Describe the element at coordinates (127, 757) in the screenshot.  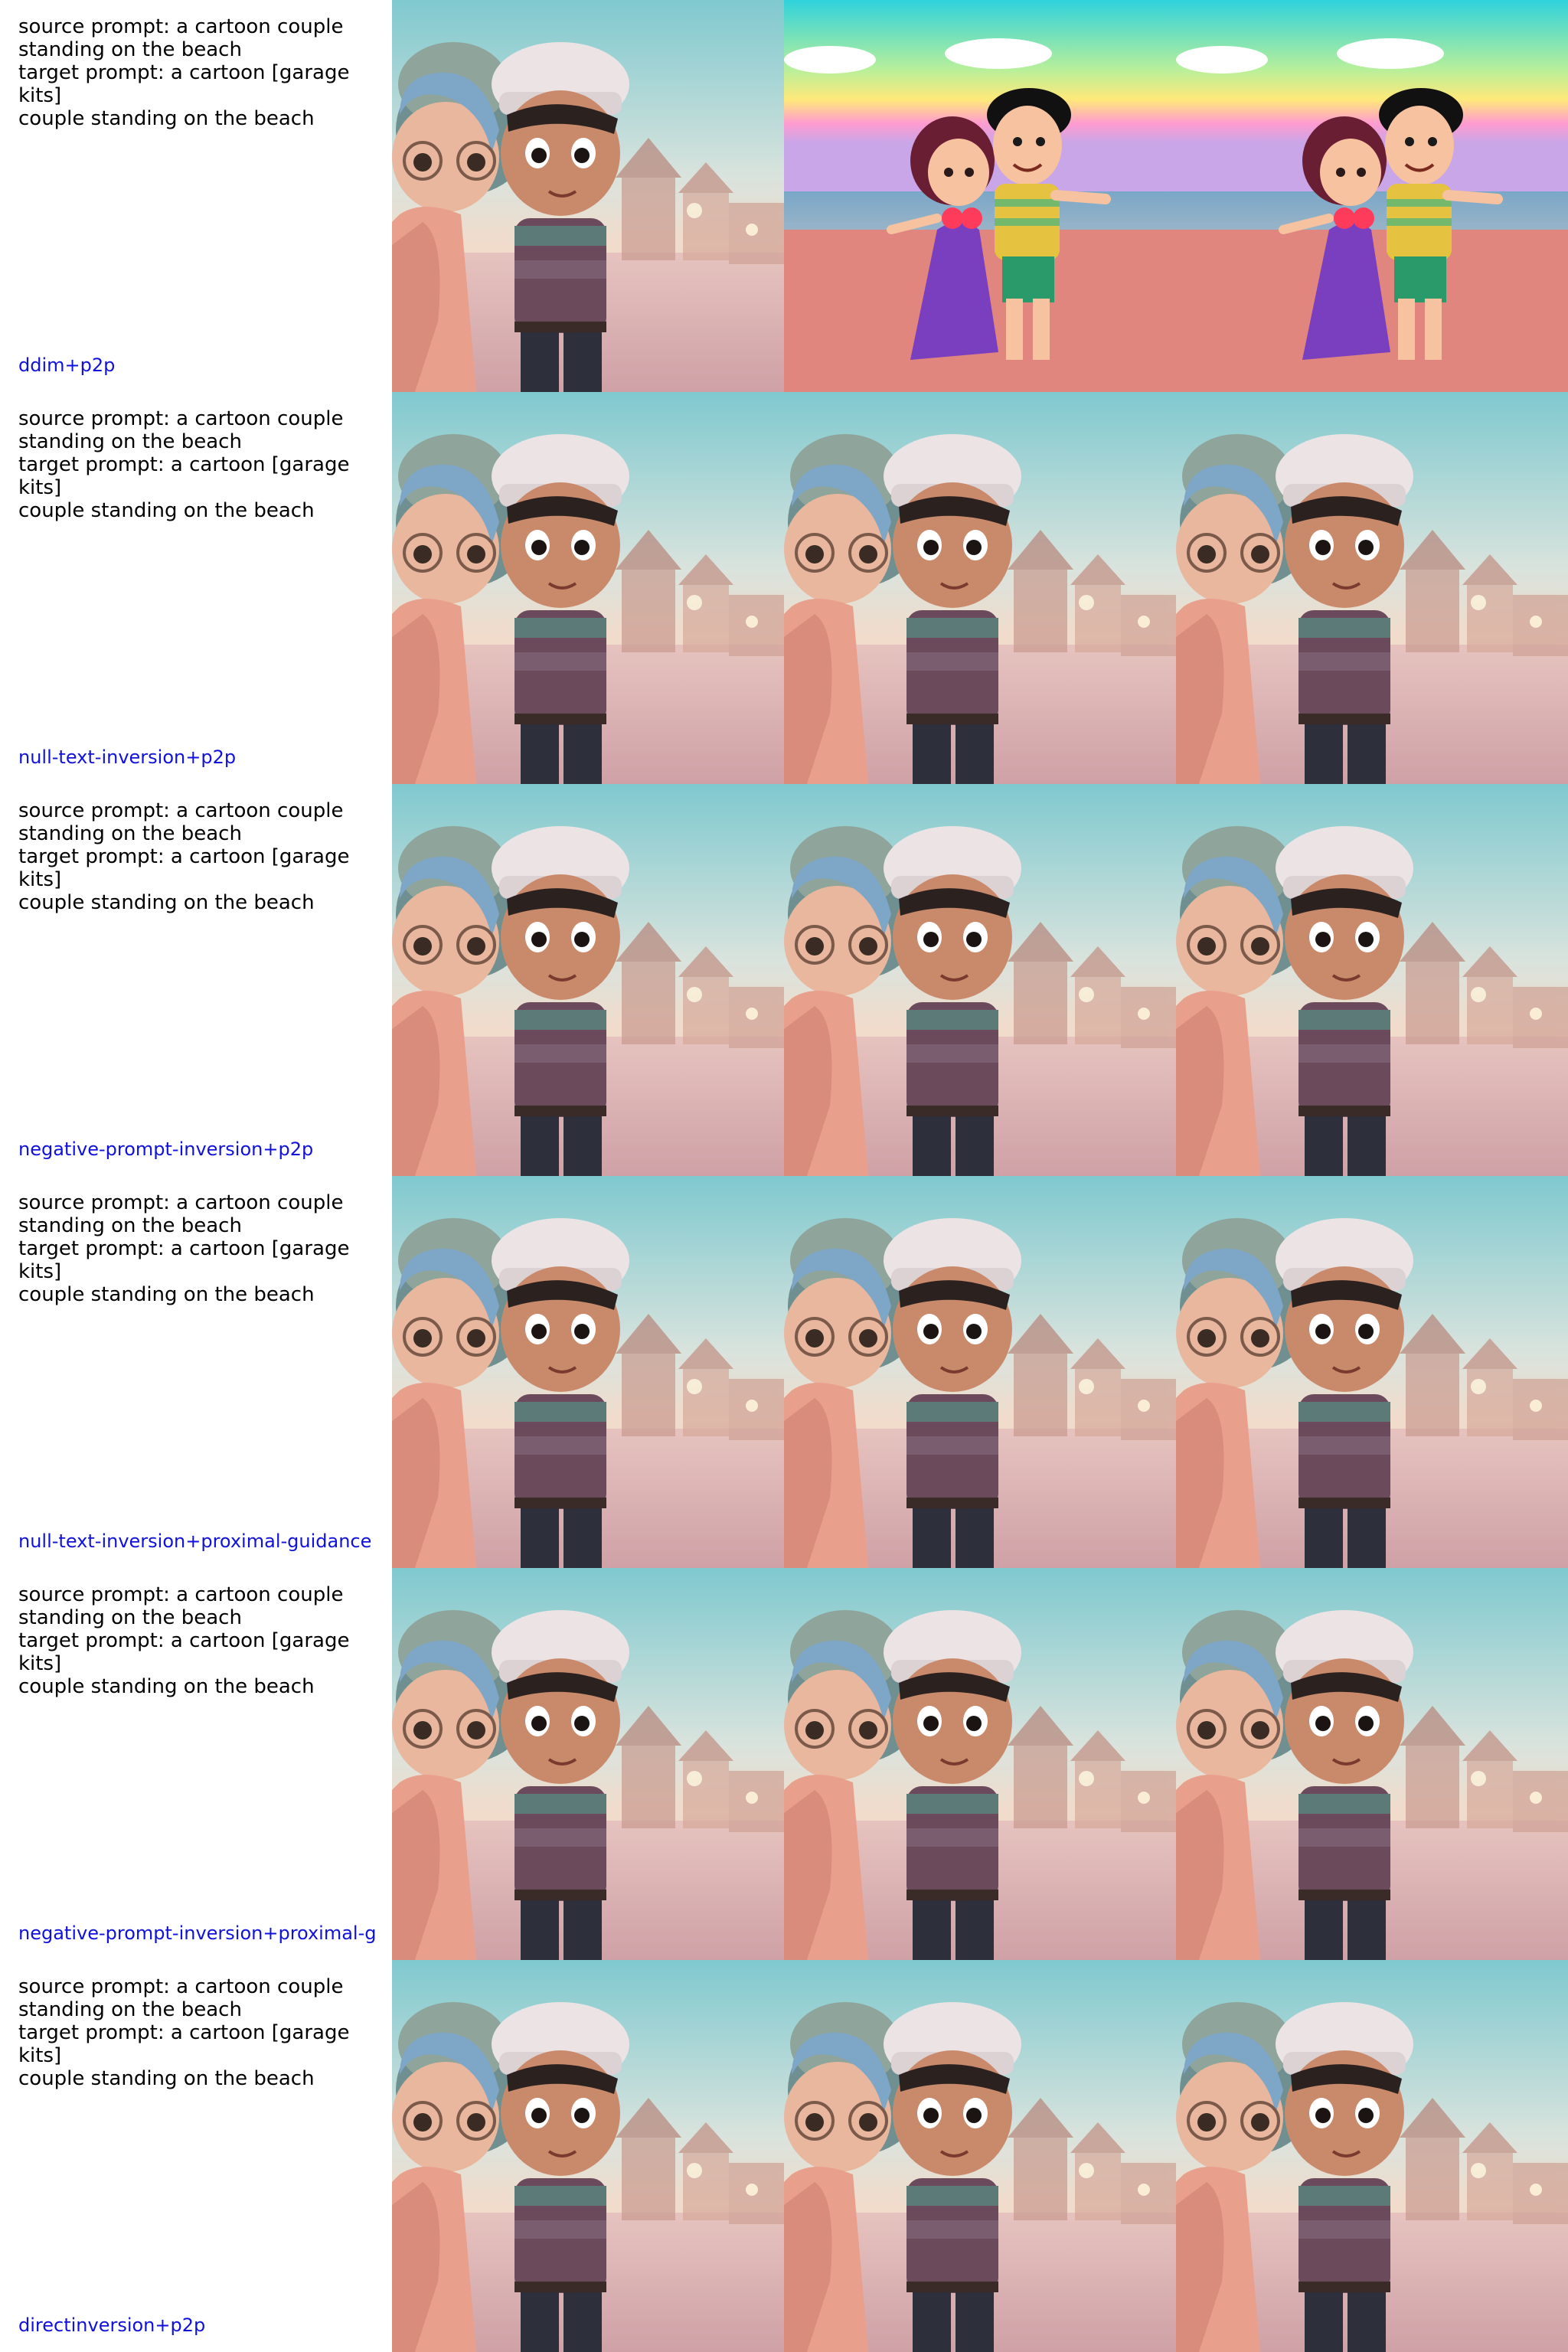
I see `method-label: null-text-inversion+p2p` at that location.